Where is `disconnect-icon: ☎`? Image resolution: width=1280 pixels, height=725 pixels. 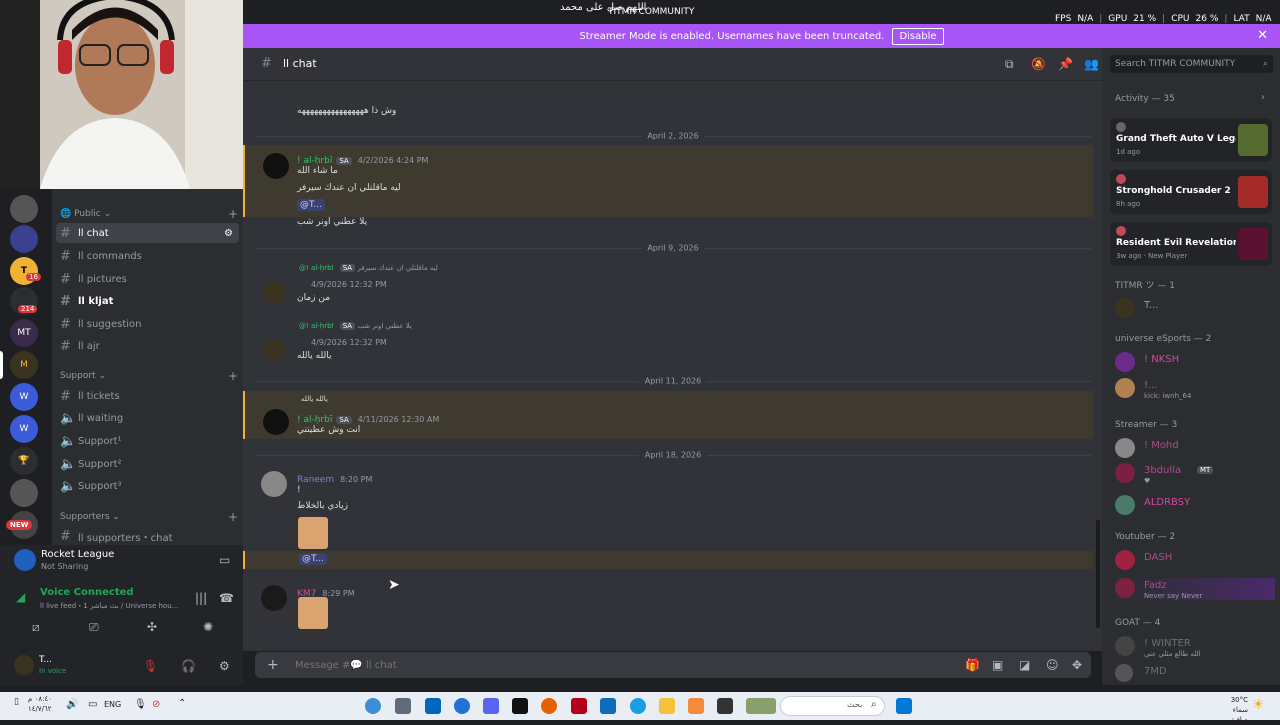 disconnect-icon: ☎ is located at coordinates (226, 598).